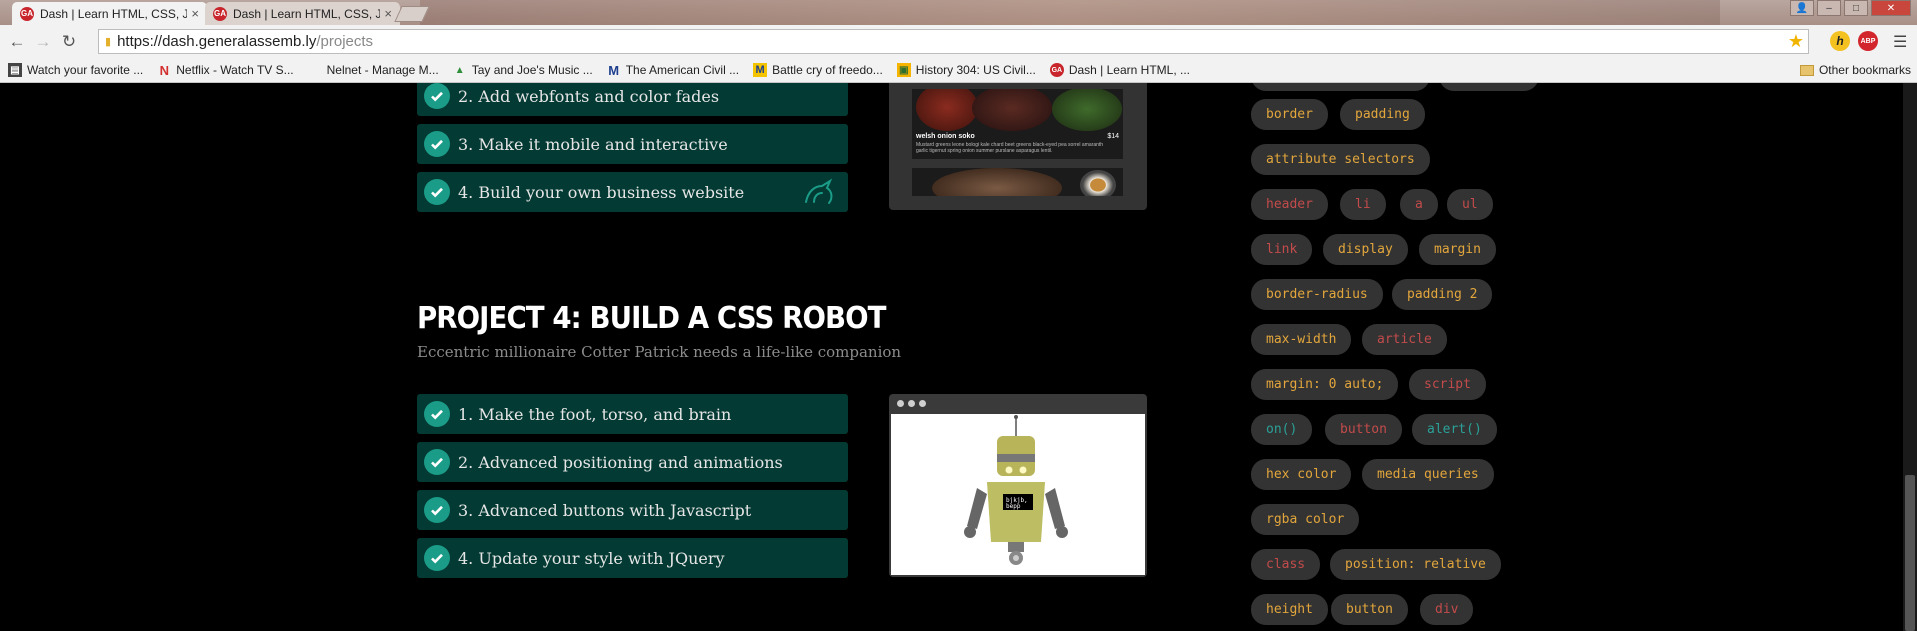 Image resolution: width=1917 pixels, height=631 pixels. I want to click on step-label: 4. Build your own business website, so click(601, 192).